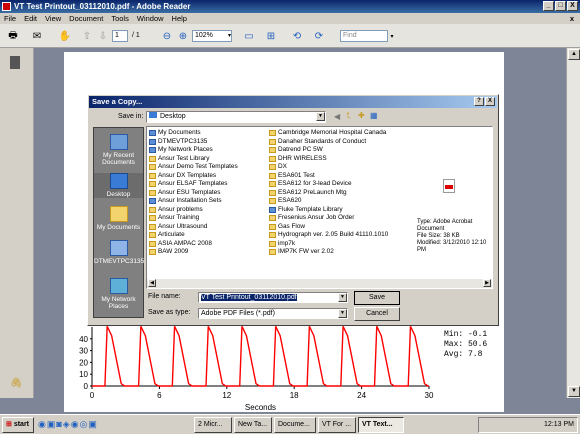 The width and height of the screenshot is (580, 434). I want to click on file-list-item: ESA601 Test, so click(349, 176).